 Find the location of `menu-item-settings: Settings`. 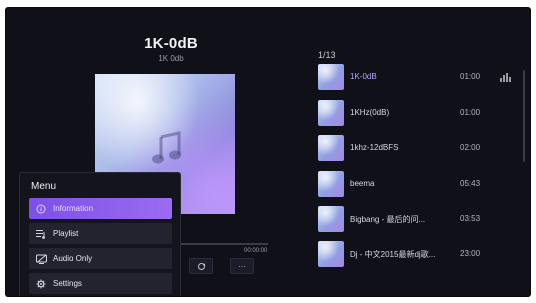

menu-item-settings: Settings is located at coordinates (100, 283).